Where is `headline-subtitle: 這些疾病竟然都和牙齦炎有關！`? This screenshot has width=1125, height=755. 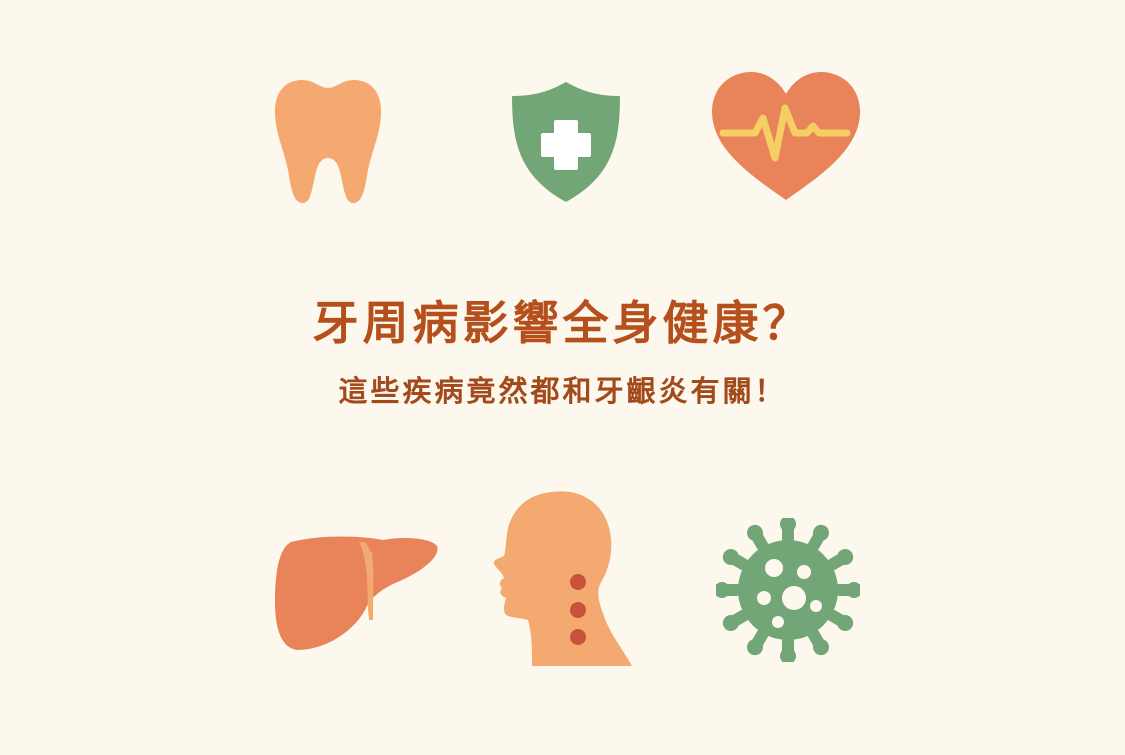
headline-subtitle: 這些疾病竟然都和牙齦炎有關！ is located at coordinates (562, 391).